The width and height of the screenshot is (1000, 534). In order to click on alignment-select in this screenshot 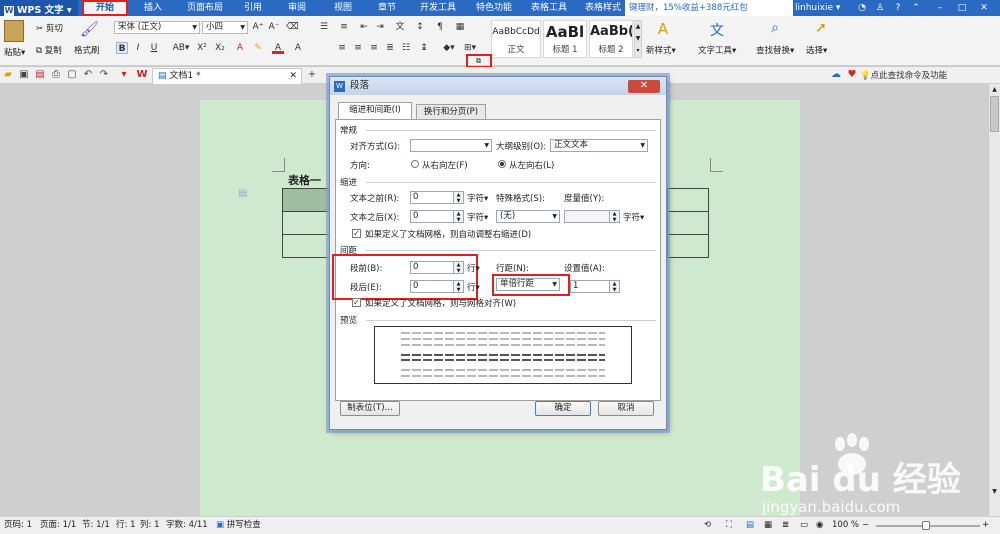, I will do `click(451, 145)`.